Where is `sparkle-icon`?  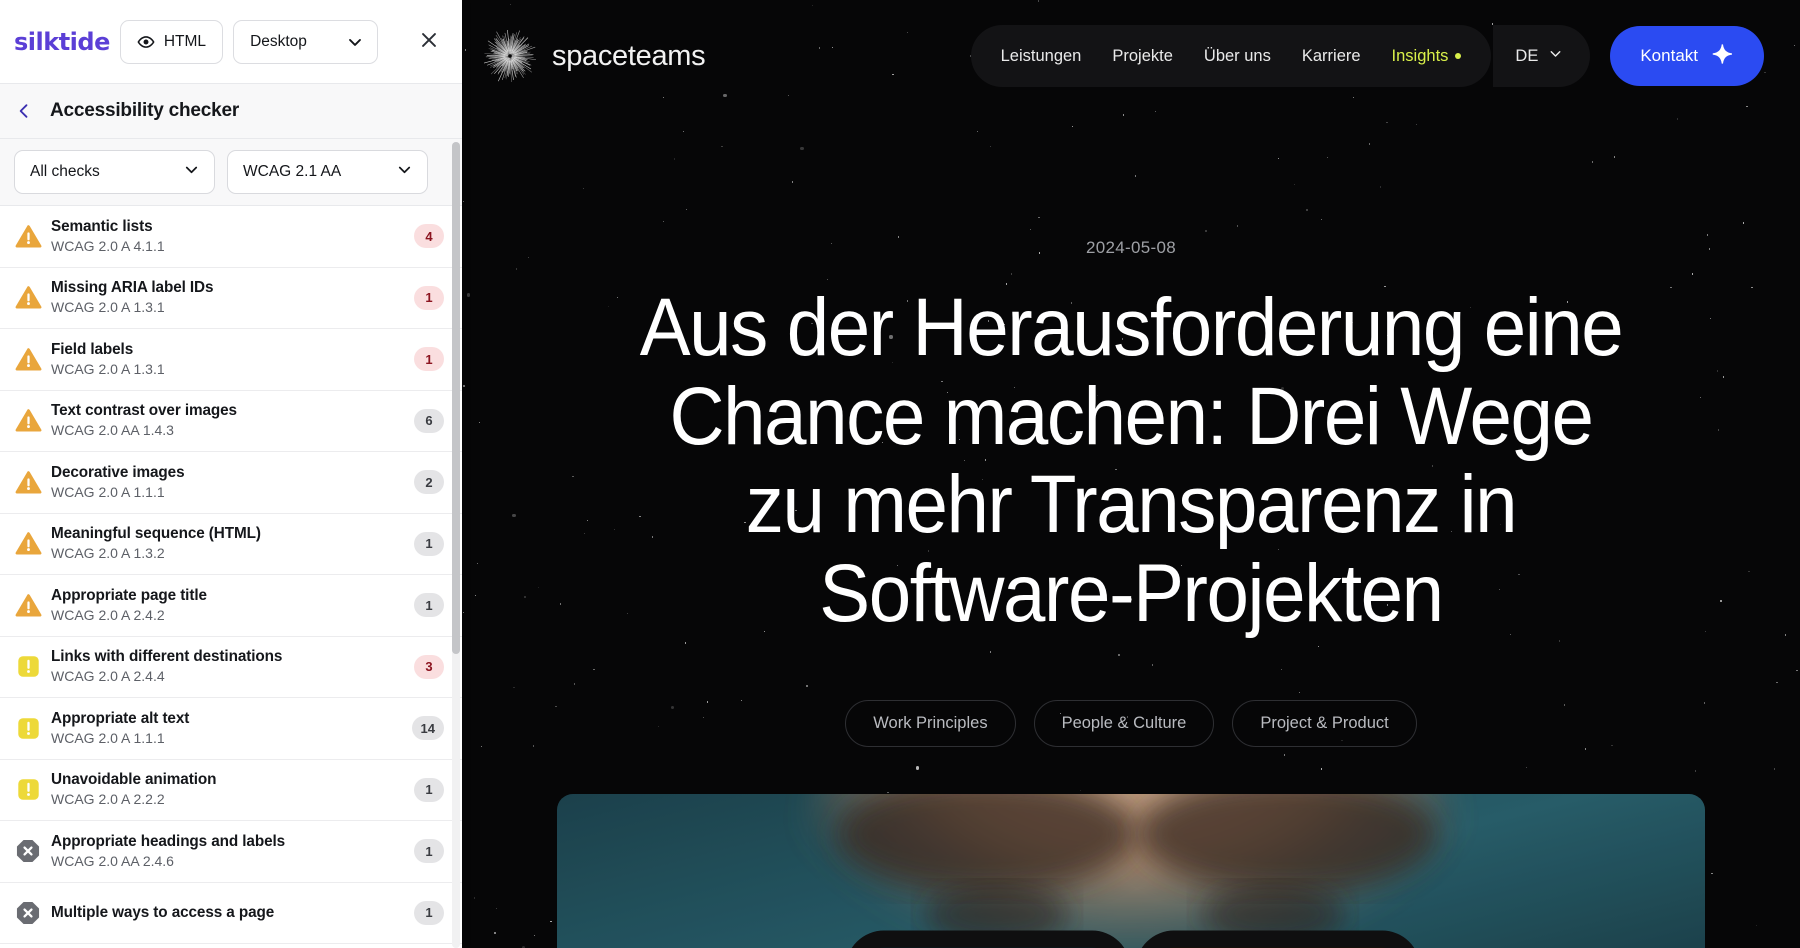
sparkle-icon is located at coordinates (1723, 56).